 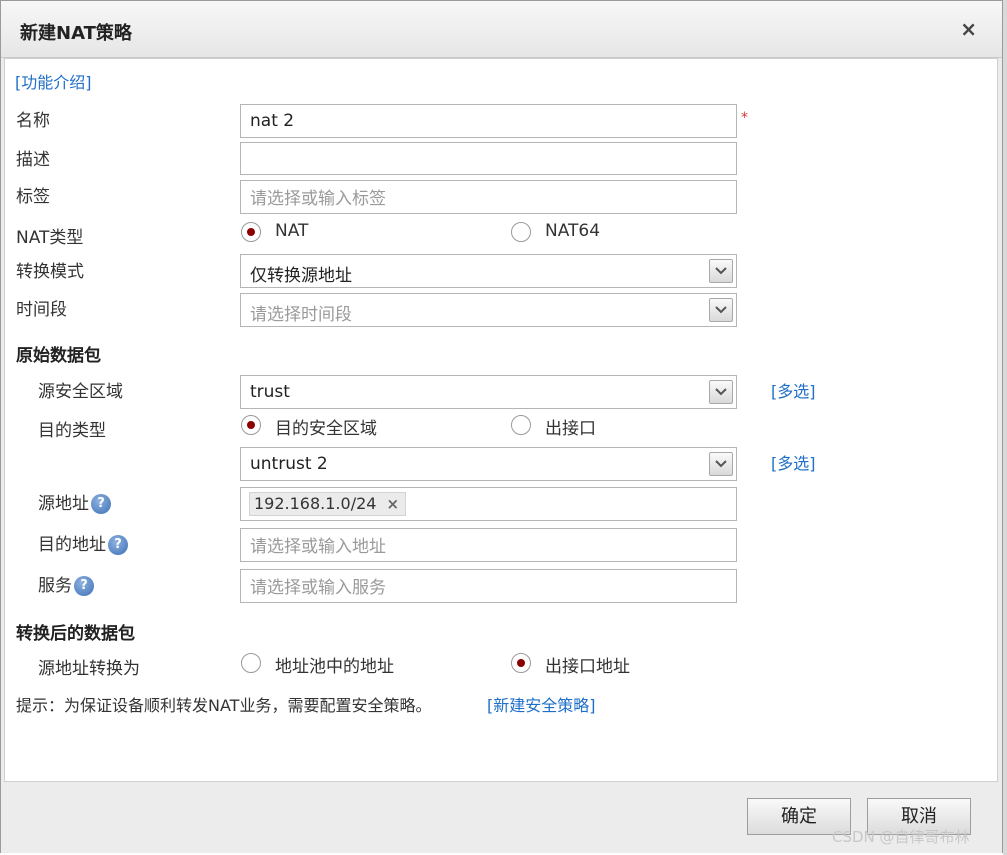 I want to click on nat-type-radio-nat64, so click(x=521, y=232).